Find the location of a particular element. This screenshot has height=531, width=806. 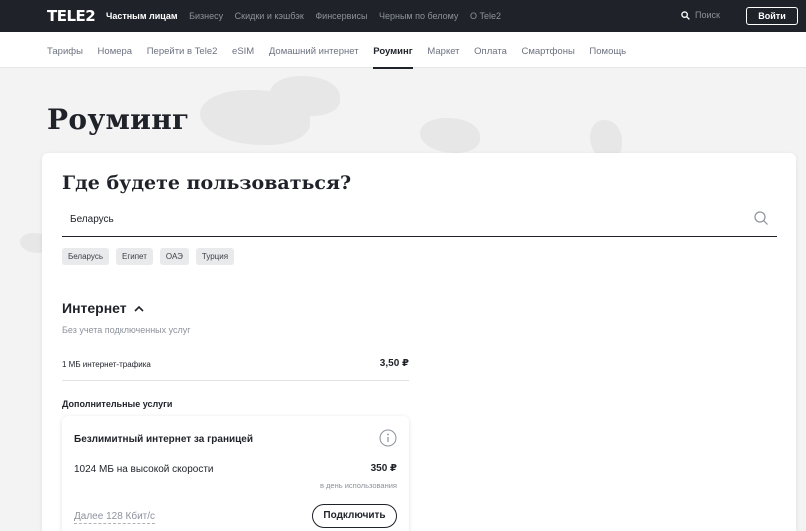

top-nav-item-discounts: Скидки и кэшбэк is located at coordinates (269, 16).